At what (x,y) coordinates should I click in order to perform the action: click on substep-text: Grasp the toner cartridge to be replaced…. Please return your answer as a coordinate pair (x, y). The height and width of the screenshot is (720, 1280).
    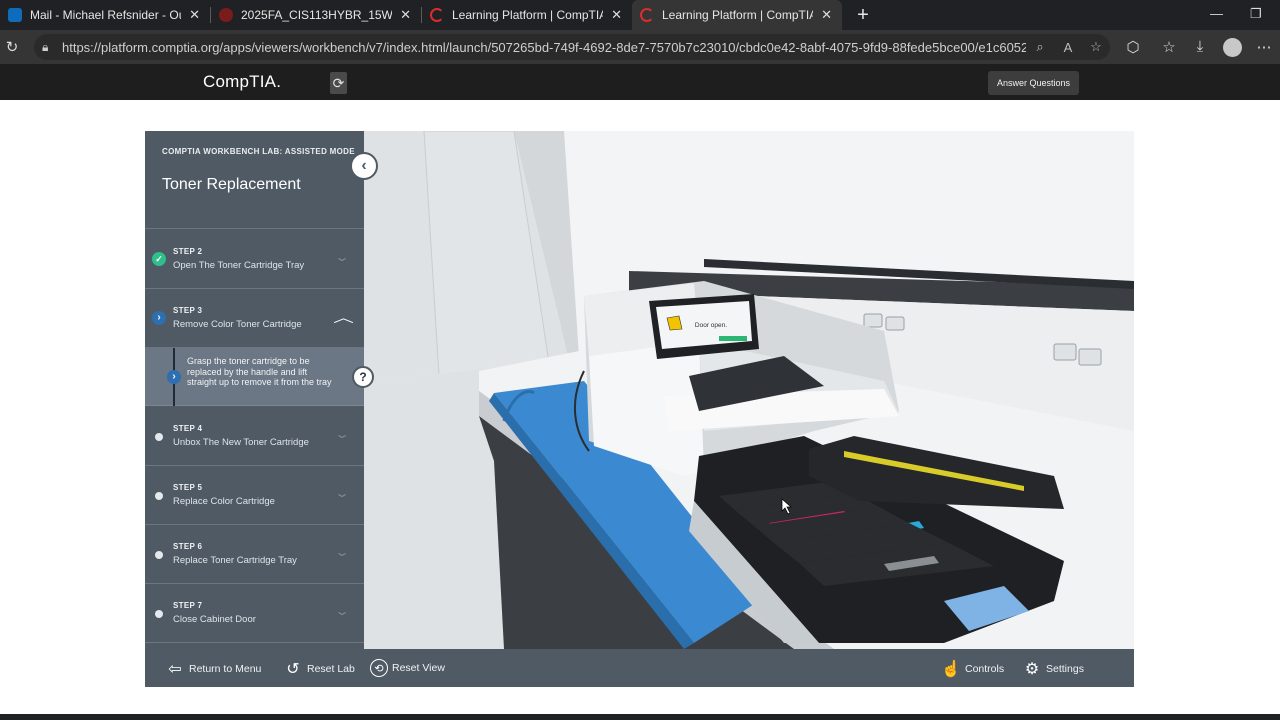
    Looking at the image, I should click on (259, 371).